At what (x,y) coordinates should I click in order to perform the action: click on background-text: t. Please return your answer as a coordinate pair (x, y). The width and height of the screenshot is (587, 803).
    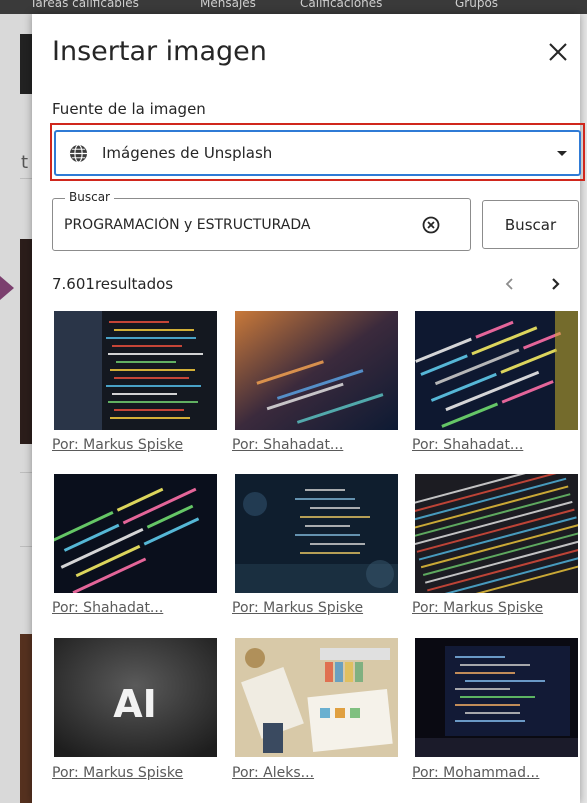
    Looking at the image, I should click on (25, 162).